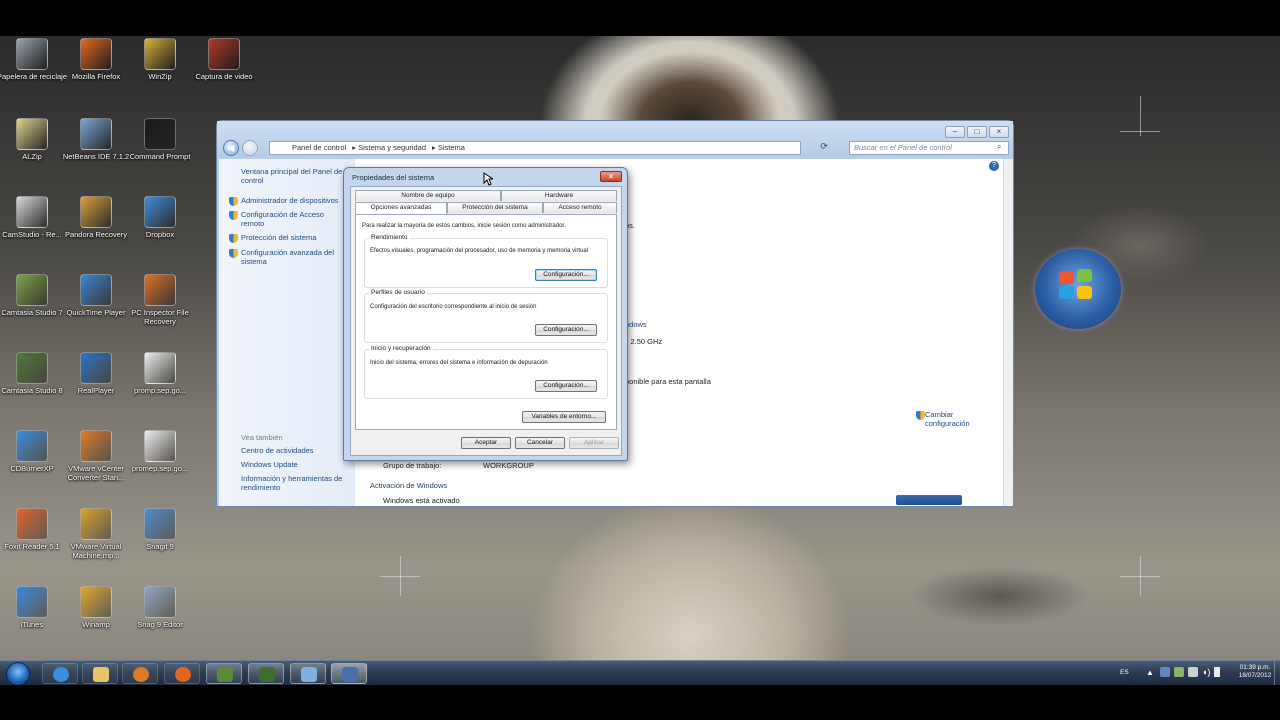 Image resolution: width=1280 pixels, height=720 pixels. I want to click on cancel-button: Cancelar, so click(540, 443).